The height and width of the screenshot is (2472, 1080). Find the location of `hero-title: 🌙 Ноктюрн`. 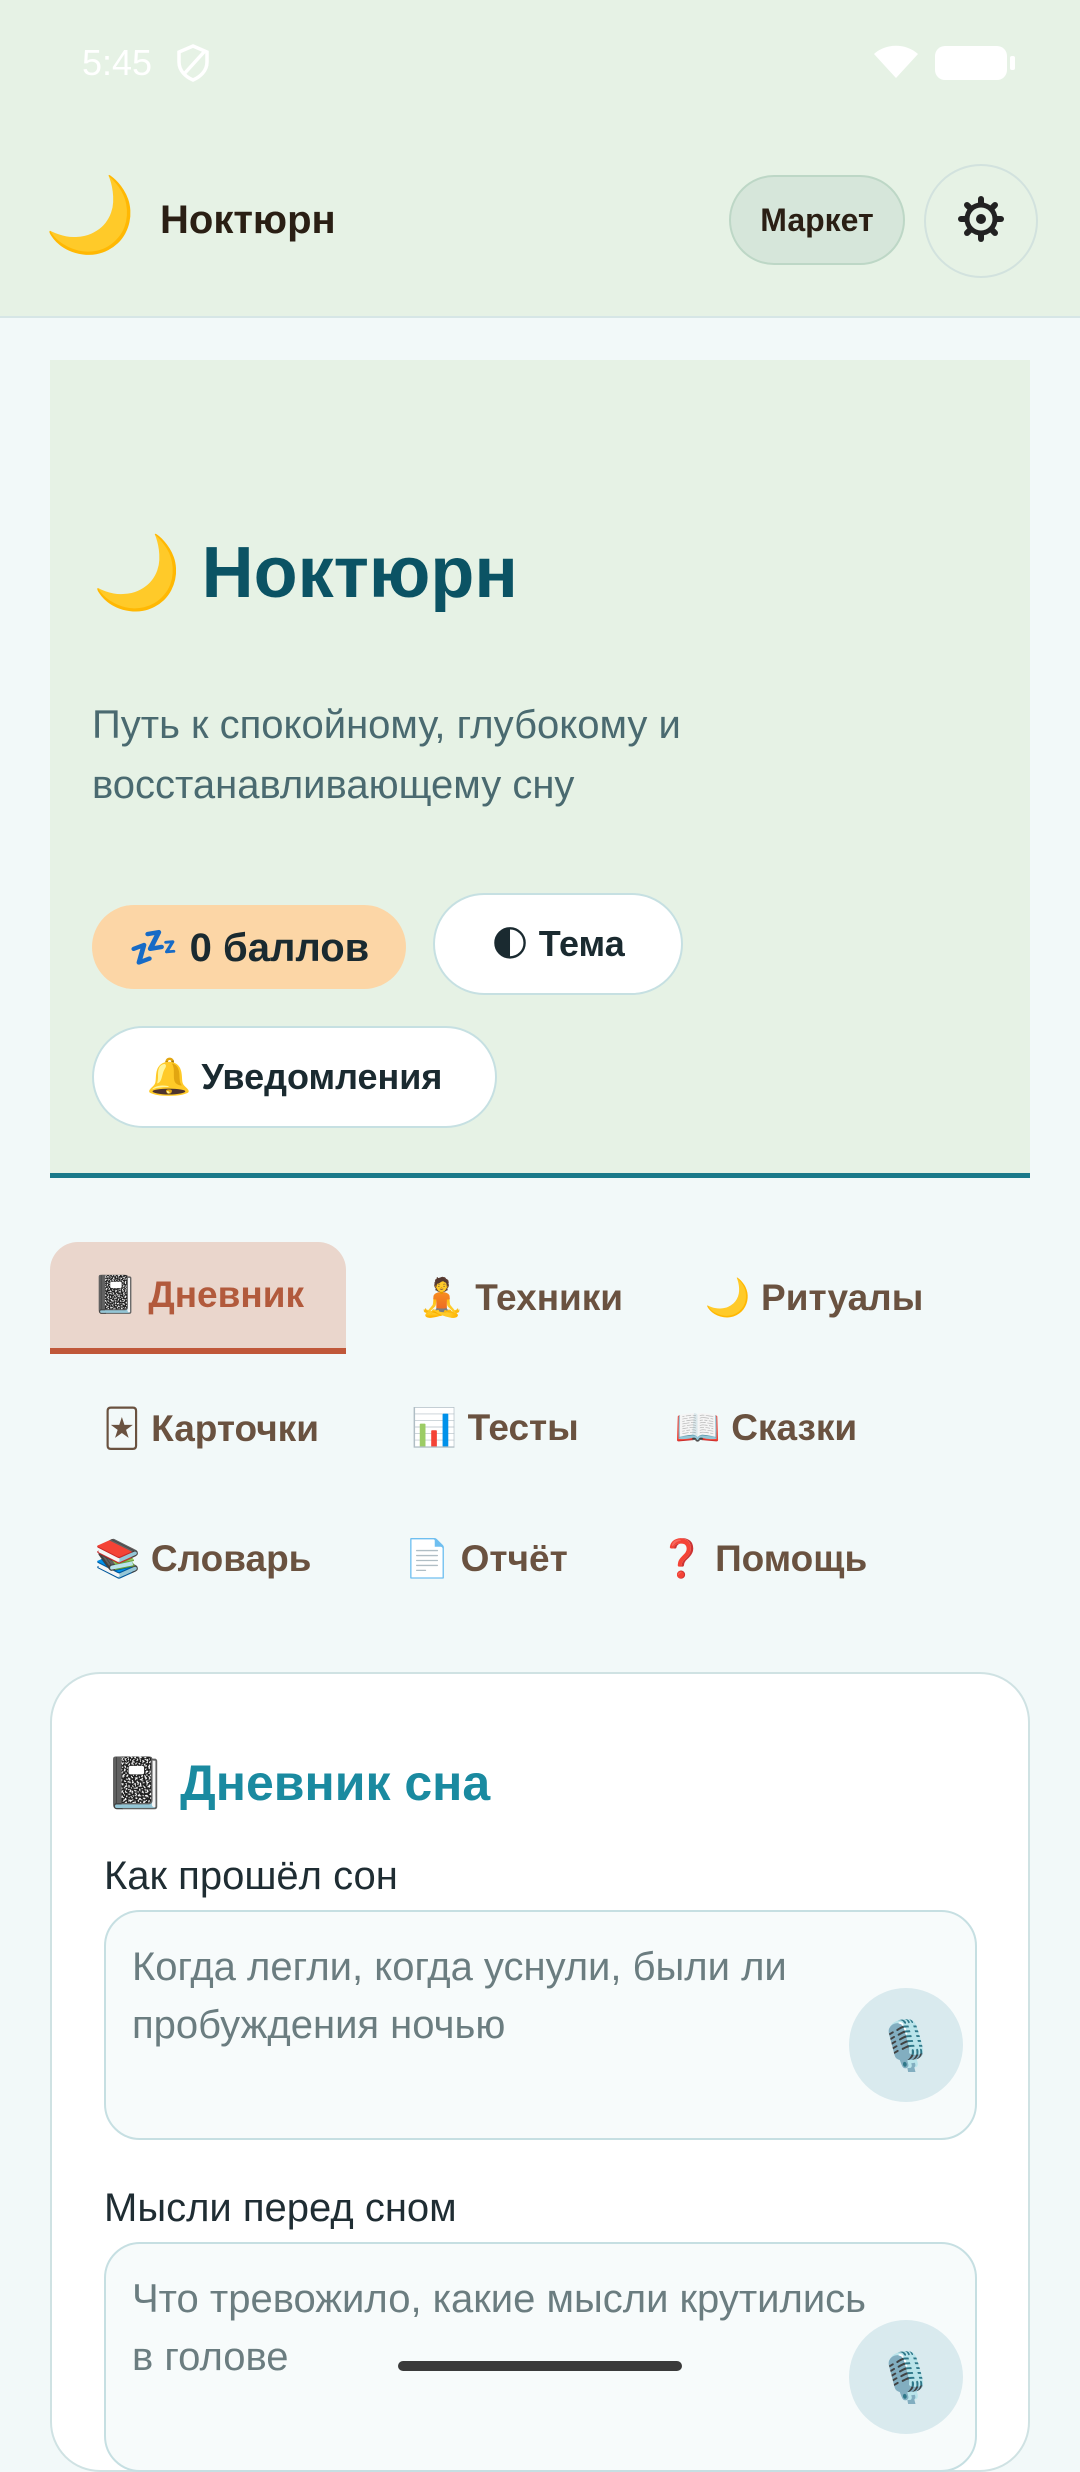

hero-title: 🌙 Ноктюрн is located at coordinates (305, 573).